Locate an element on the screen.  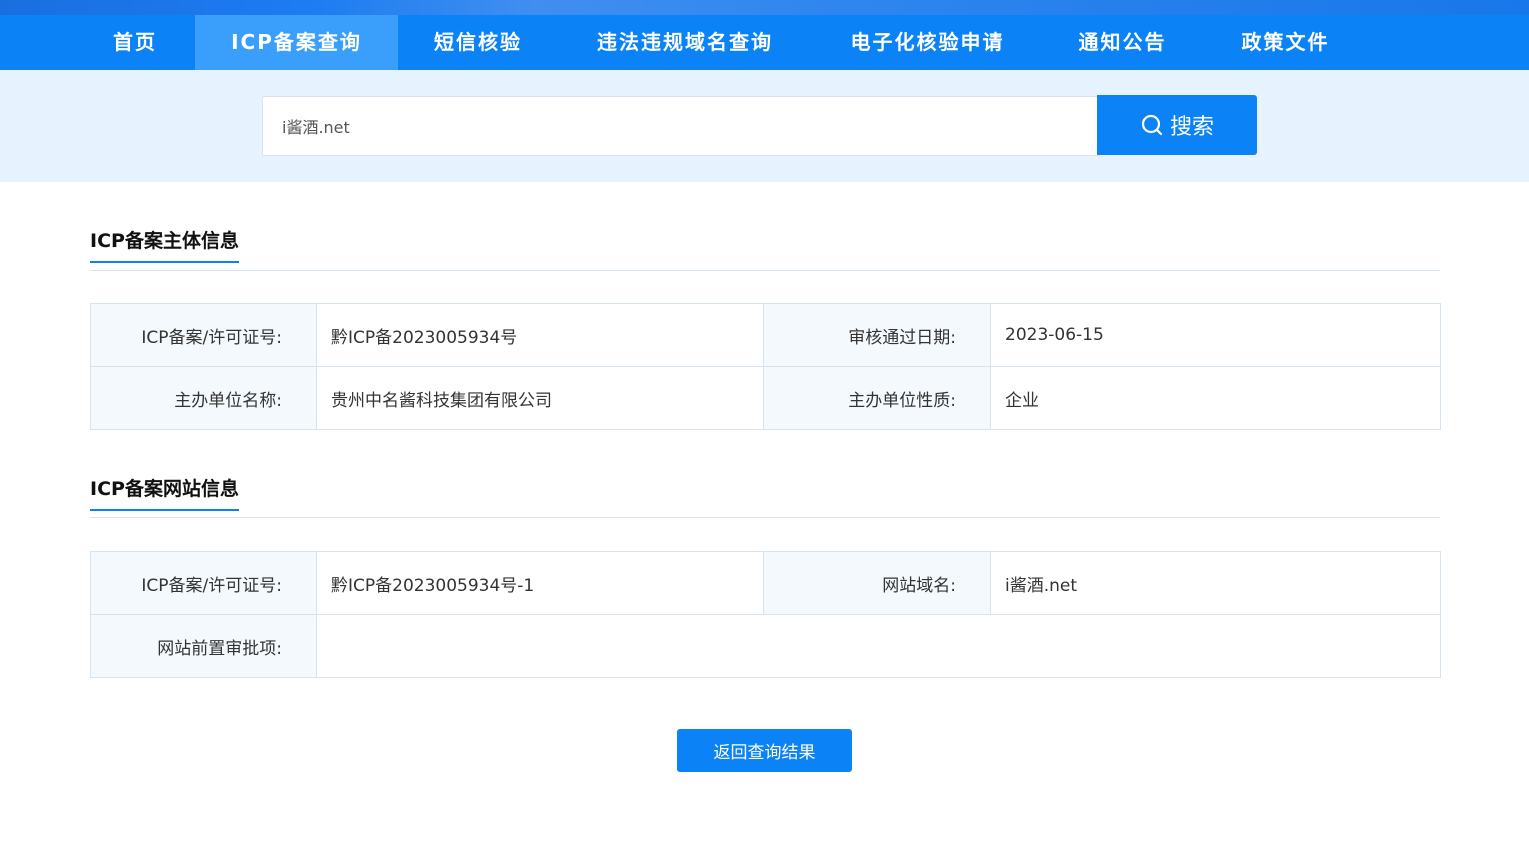
subject-section-divider is located at coordinates (765, 270).